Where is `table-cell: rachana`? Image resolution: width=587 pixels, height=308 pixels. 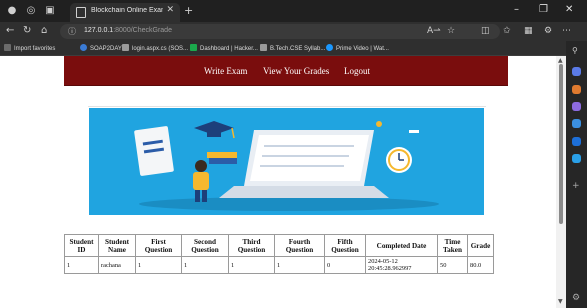 table-cell: rachana is located at coordinates (117, 265).